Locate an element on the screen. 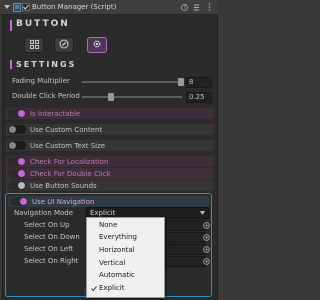  compass-icon is located at coordinates (64, 45).